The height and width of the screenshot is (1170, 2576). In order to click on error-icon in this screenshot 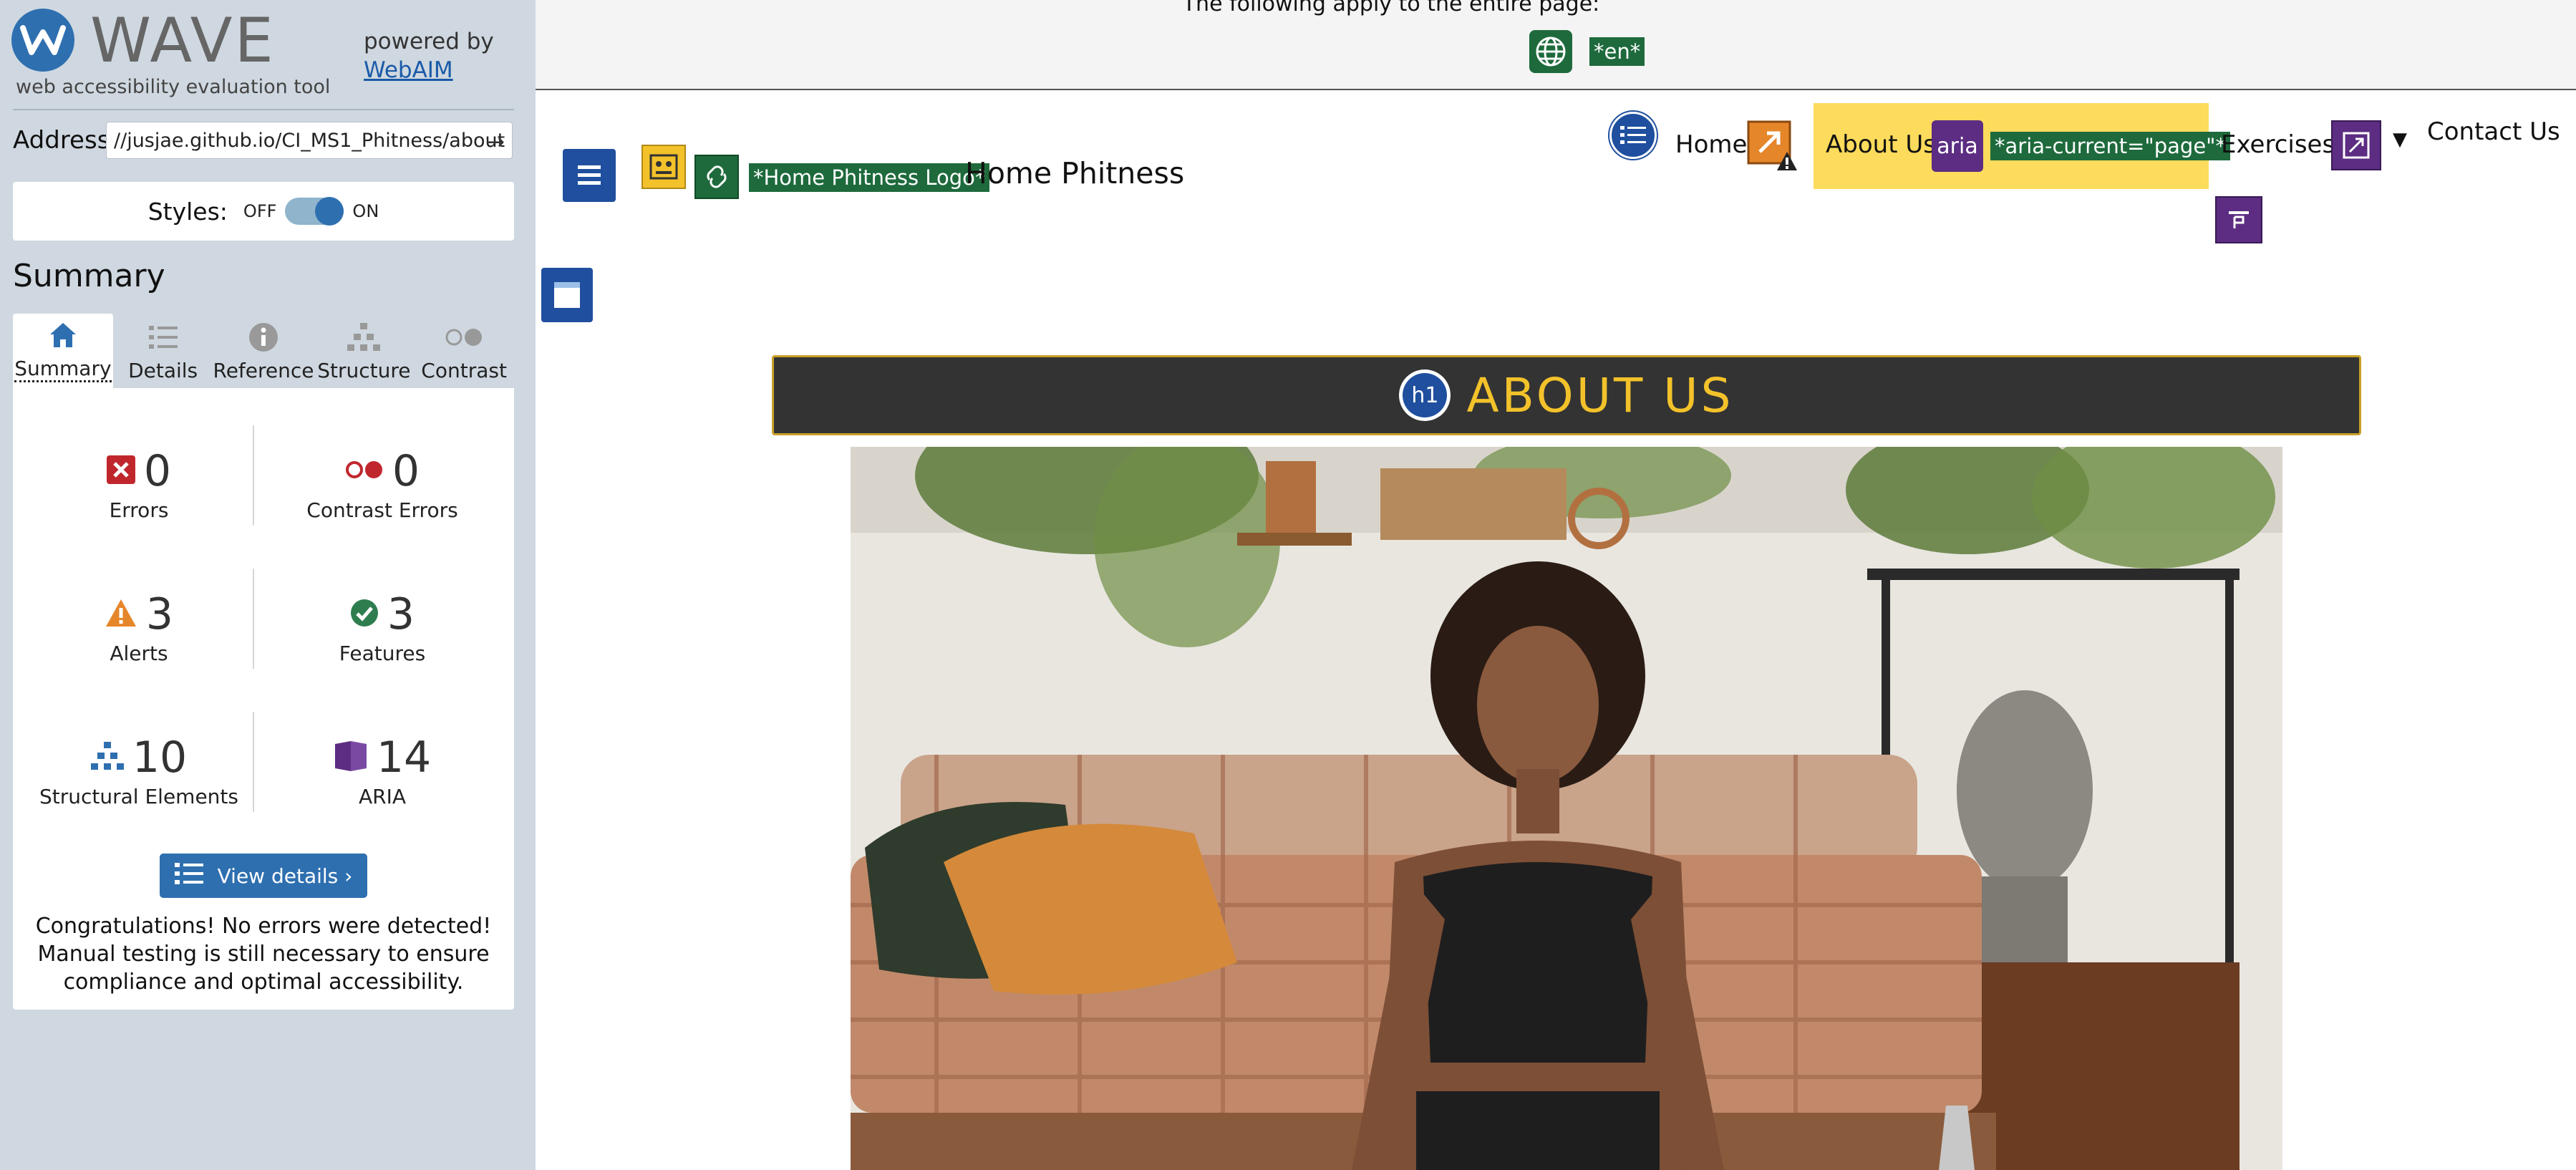, I will do `click(120, 471)`.